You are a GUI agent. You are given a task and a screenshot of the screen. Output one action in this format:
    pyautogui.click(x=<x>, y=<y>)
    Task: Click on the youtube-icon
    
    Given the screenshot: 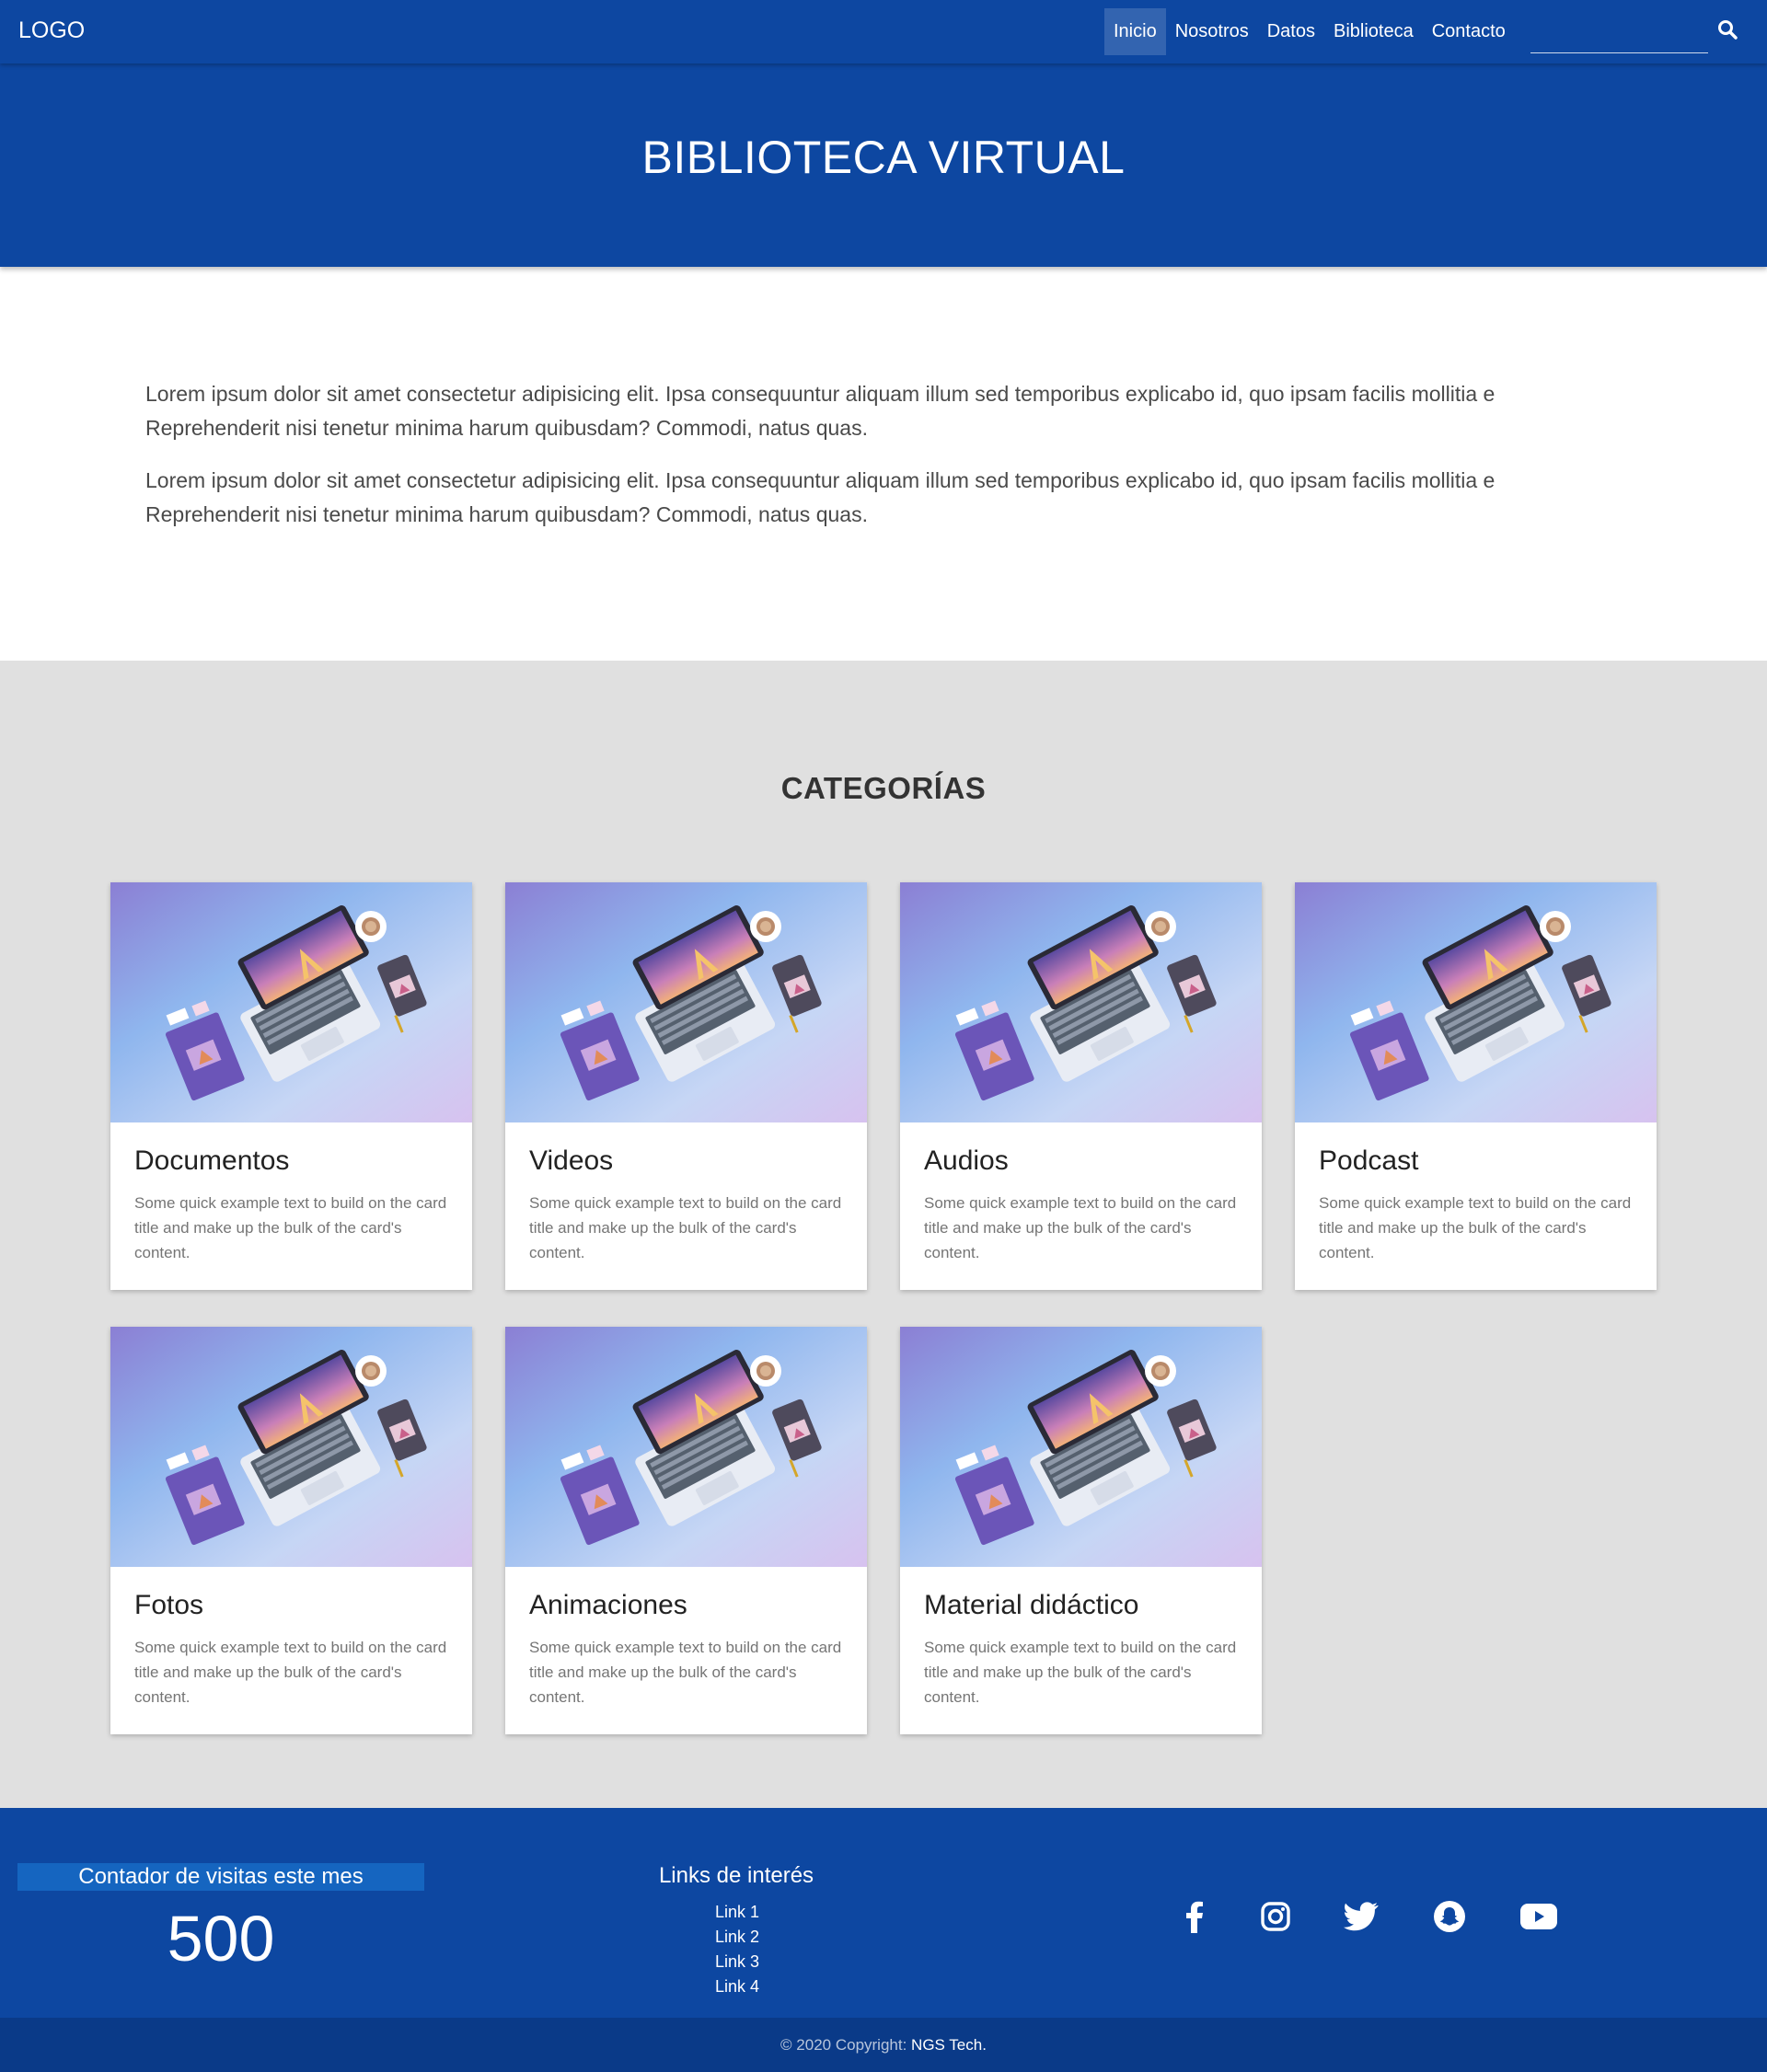 What is the action you would take?
    pyautogui.click(x=1538, y=1916)
    